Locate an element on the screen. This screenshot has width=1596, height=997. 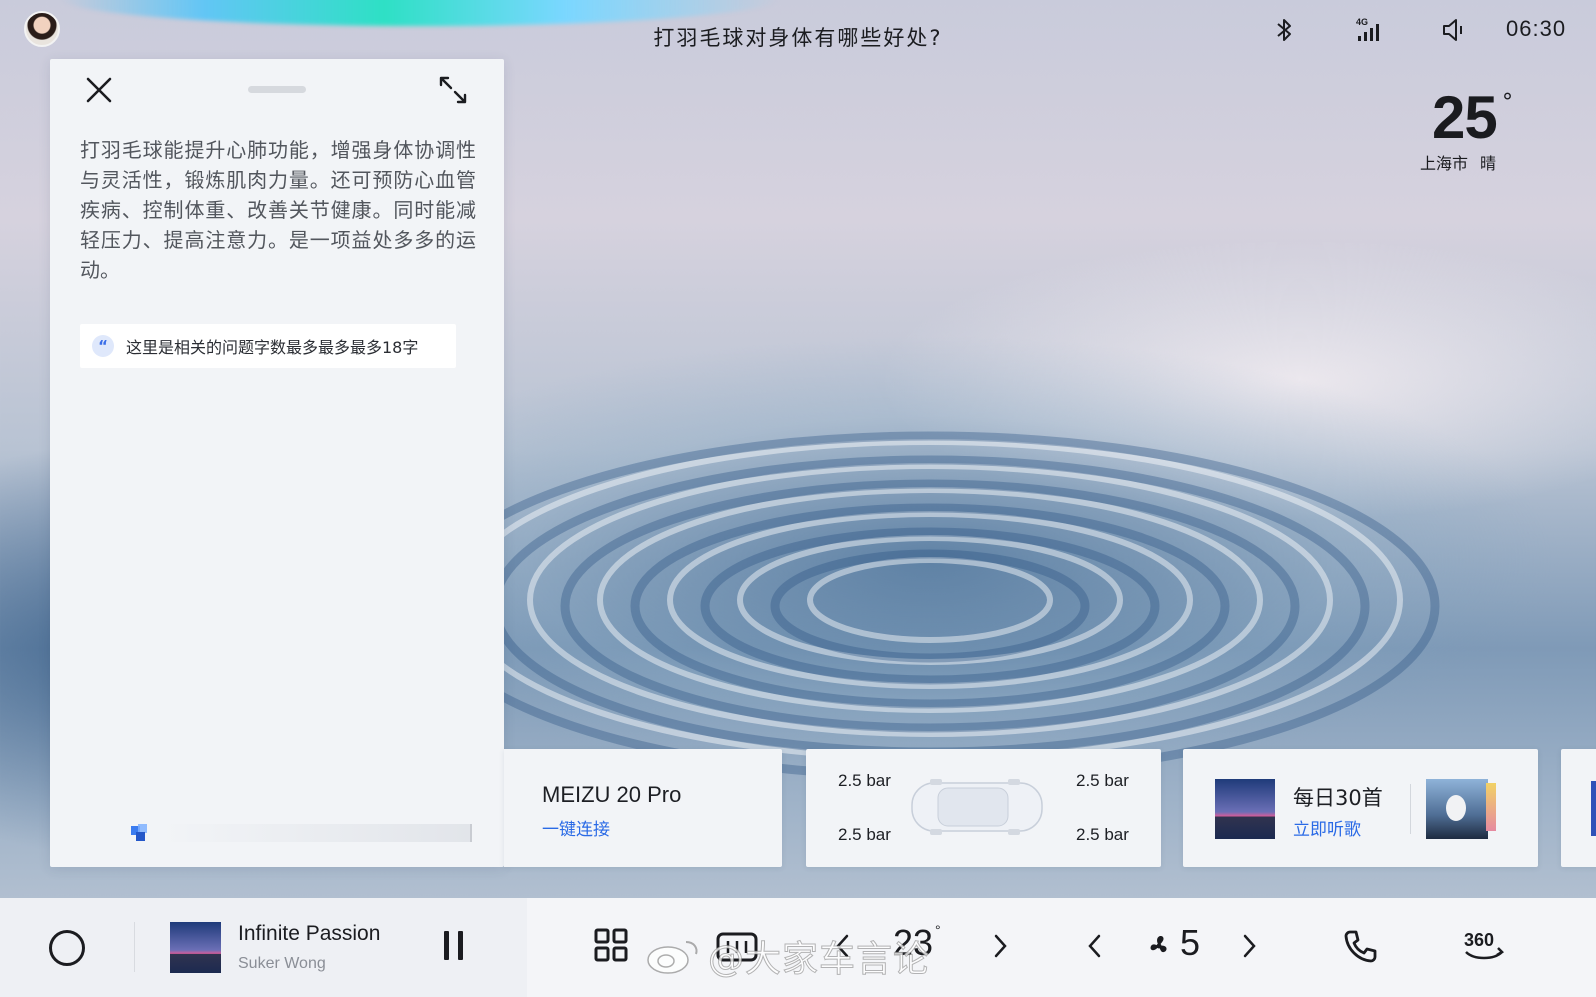
phone-device-name: MEIZU 20 Pro is located at coordinates (612, 794).